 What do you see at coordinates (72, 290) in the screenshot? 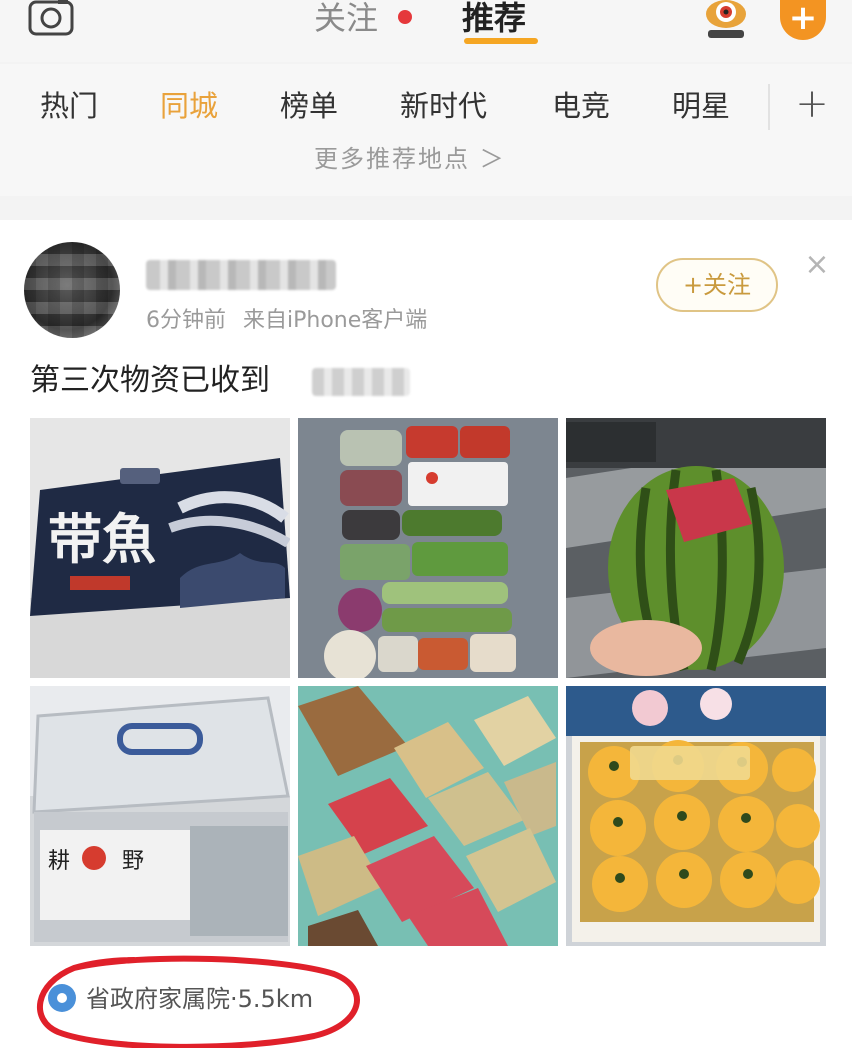
I see `avatar` at bounding box center [72, 290].